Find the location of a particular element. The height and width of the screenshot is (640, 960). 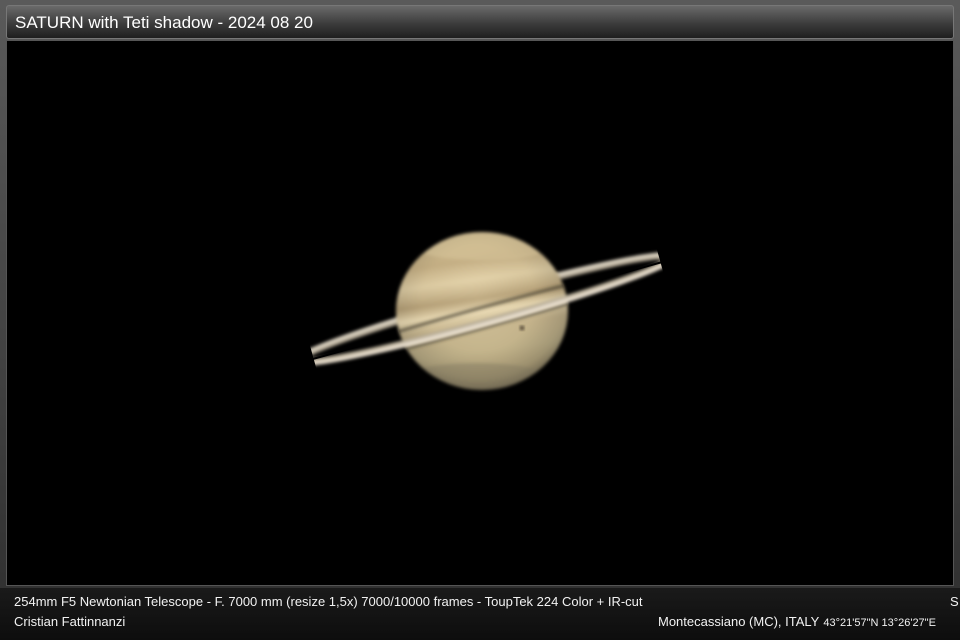

author-name: Cristian Fattinnanzi is located at coordinates (70, 621).